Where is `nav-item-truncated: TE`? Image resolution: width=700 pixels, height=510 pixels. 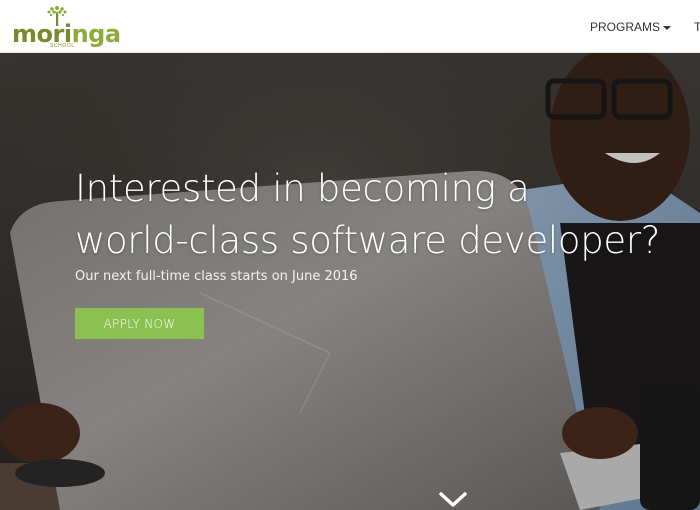
nav-item-truncated: TE is located at coordinates (697, 27).